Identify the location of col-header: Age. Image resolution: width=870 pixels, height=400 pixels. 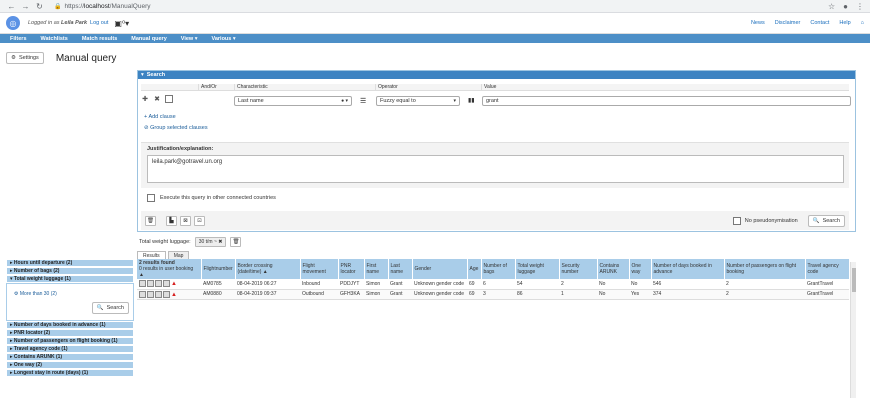
(474, 269).